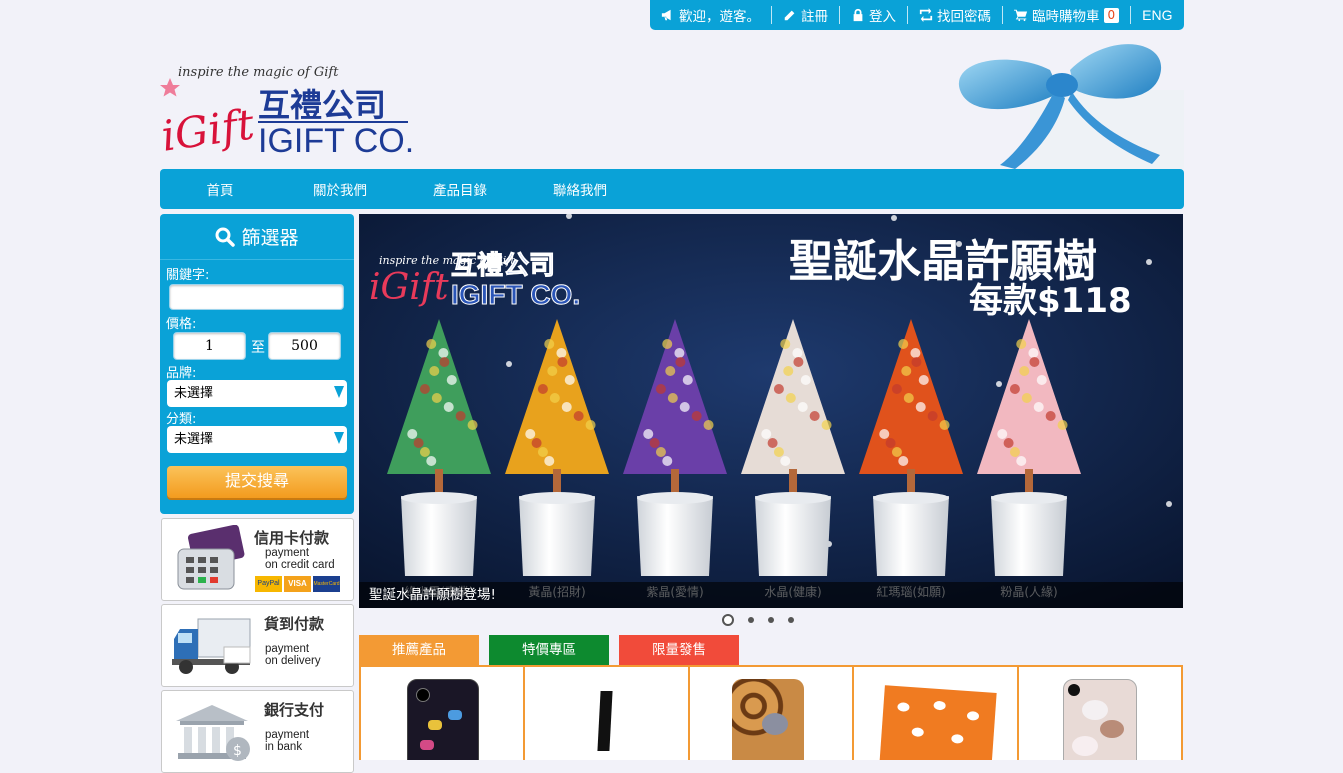  Describe the element at coordinates (292, 538) in the screenshot. I see `payment-title: 信用卡付款` at that location.